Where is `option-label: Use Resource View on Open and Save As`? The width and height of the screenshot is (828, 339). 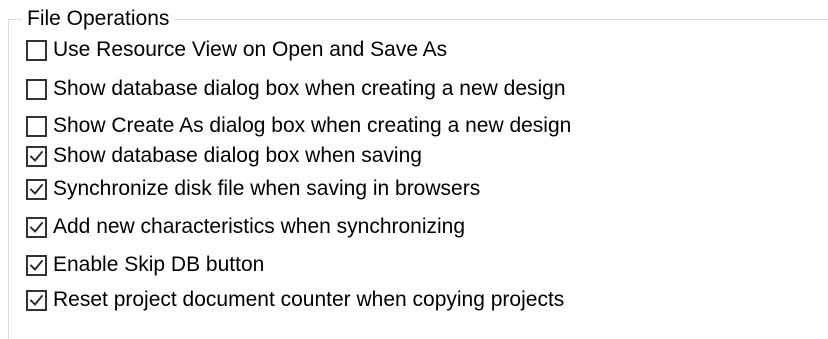
option-label: Use Resource View on Open and Save As is located at coordinates (250, 49).